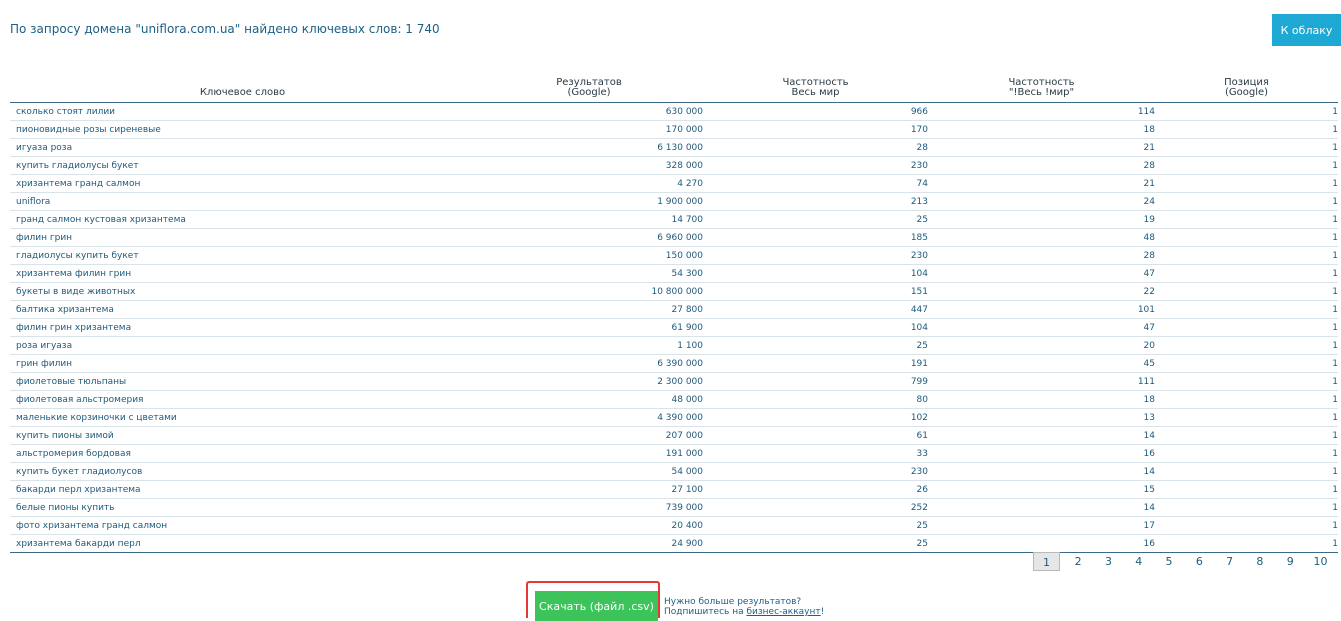 The height and width of the screenshot is (621, 1341). Describe the element at coordinates (242, 489) in the screenshot. I see `keyword-cell: бакарди перл хризантема` at that location.